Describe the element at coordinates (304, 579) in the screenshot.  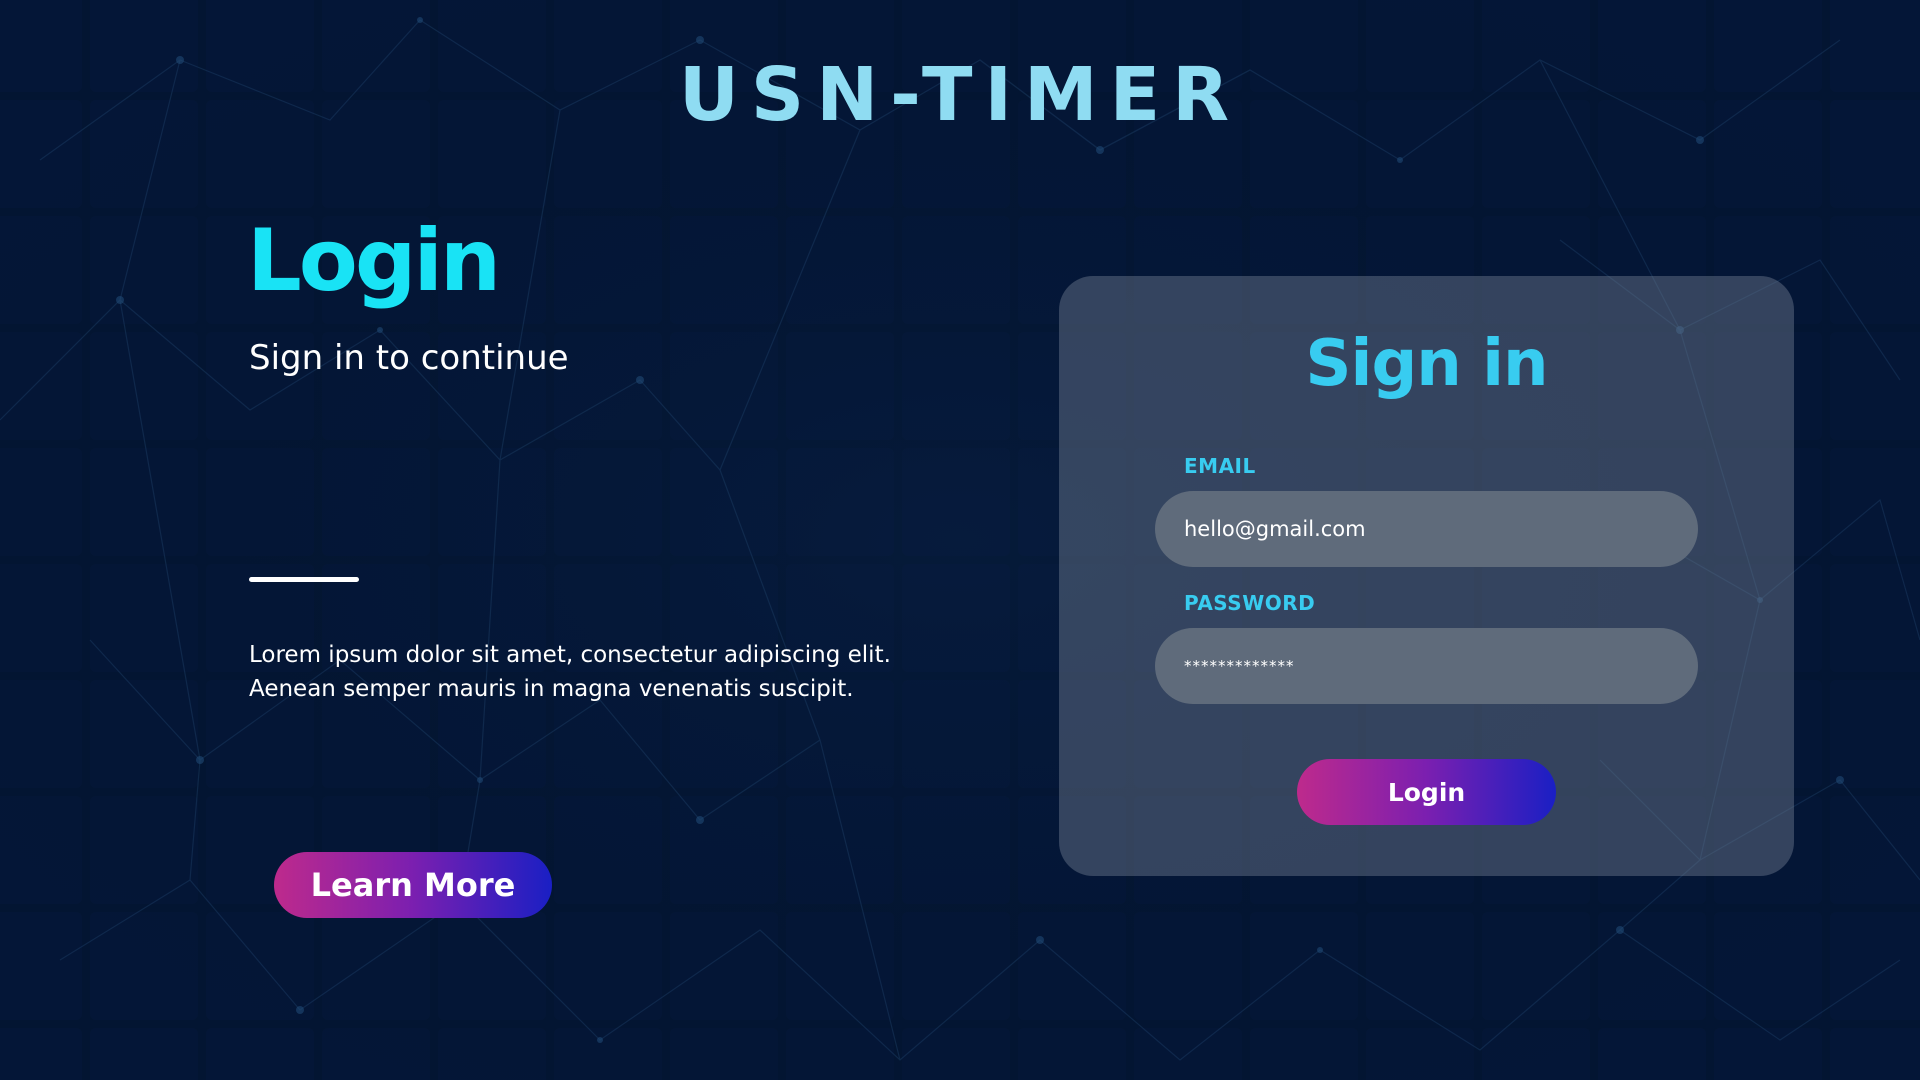
I see `divider` at that location.